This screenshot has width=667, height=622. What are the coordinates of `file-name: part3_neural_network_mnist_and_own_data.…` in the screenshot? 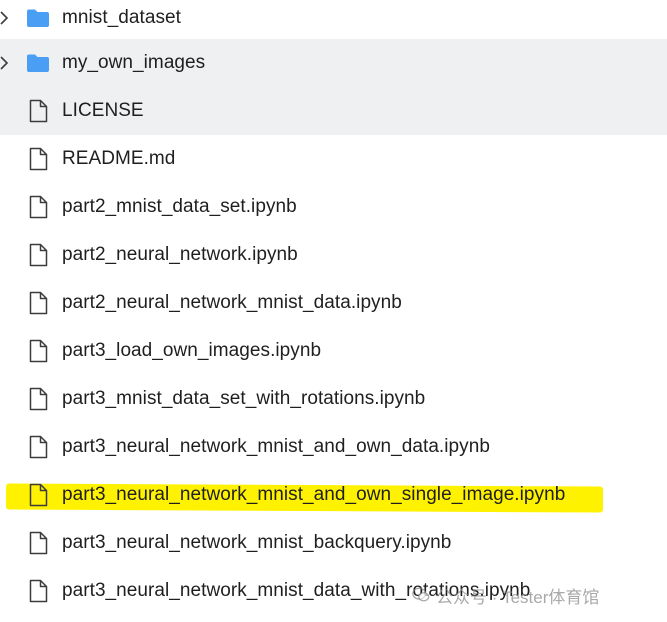 It's located at (276, 446).